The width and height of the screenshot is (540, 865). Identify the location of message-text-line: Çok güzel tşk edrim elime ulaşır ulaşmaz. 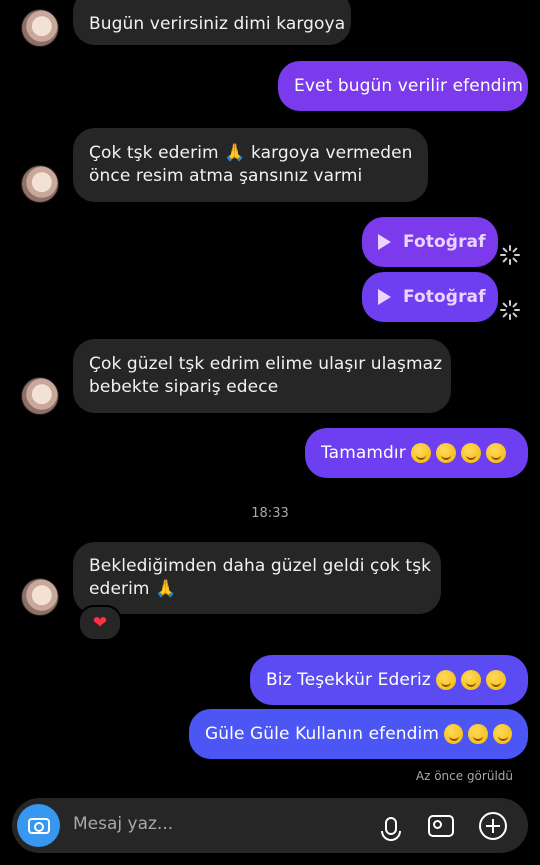
(266, 364).